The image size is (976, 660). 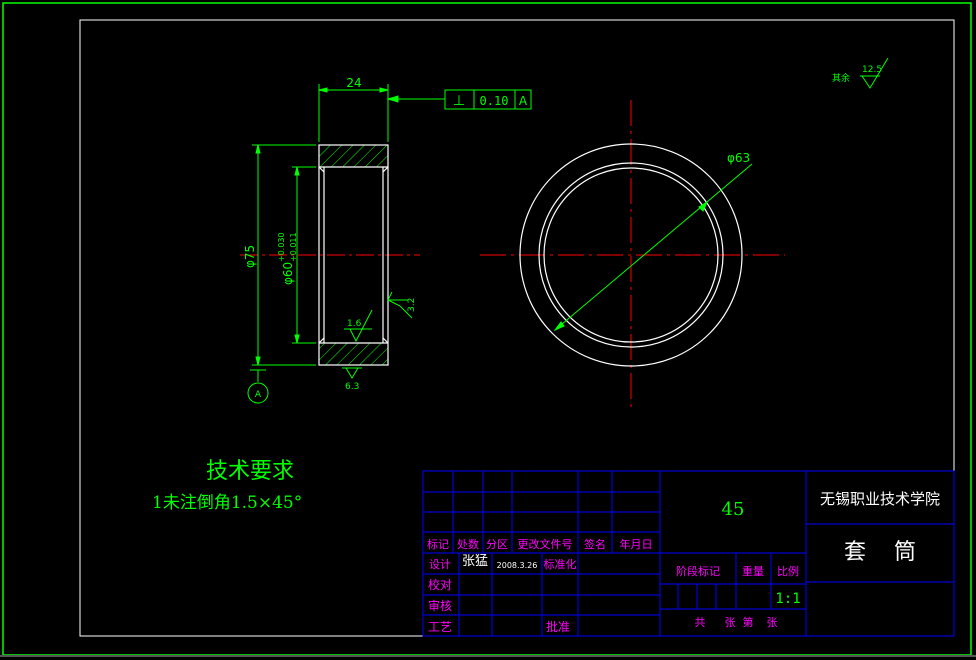 What do you see at coordinates (258, 361) in the screenshot?
I see `dim75-arrow-bottom` at bounding box center [258, 361].